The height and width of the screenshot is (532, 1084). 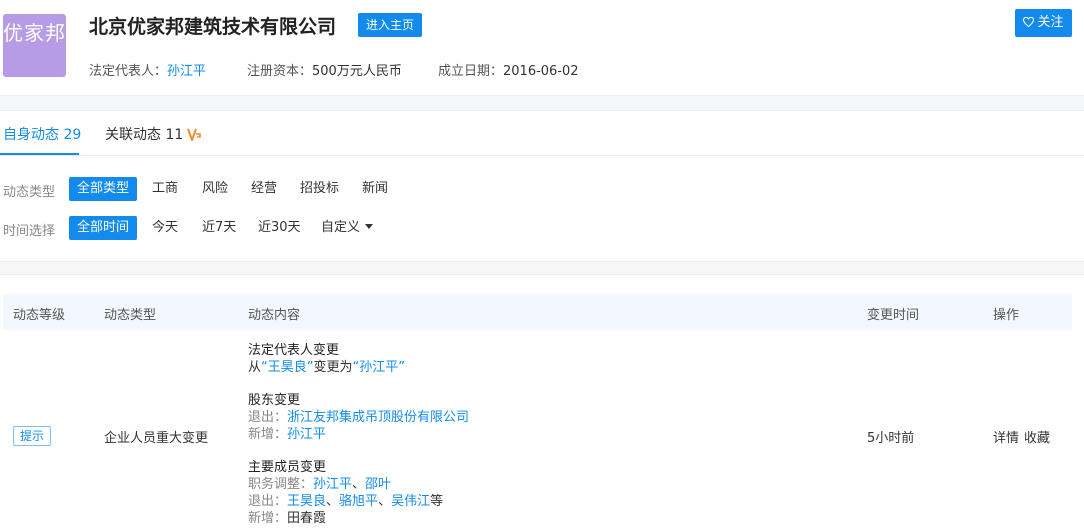 What do you see at coordinates (333, 367) in the screenshot?
I see `change-to-text: 变更为` at bounding box center [333, 367].